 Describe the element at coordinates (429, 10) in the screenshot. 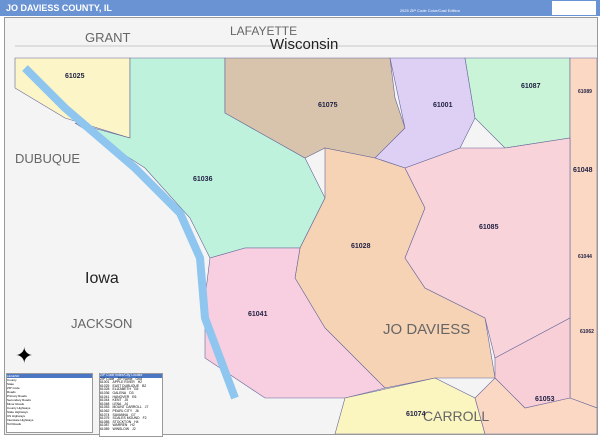

I see `edition-label: 2025 ZIP Code Color/Cast Edition` at that location.